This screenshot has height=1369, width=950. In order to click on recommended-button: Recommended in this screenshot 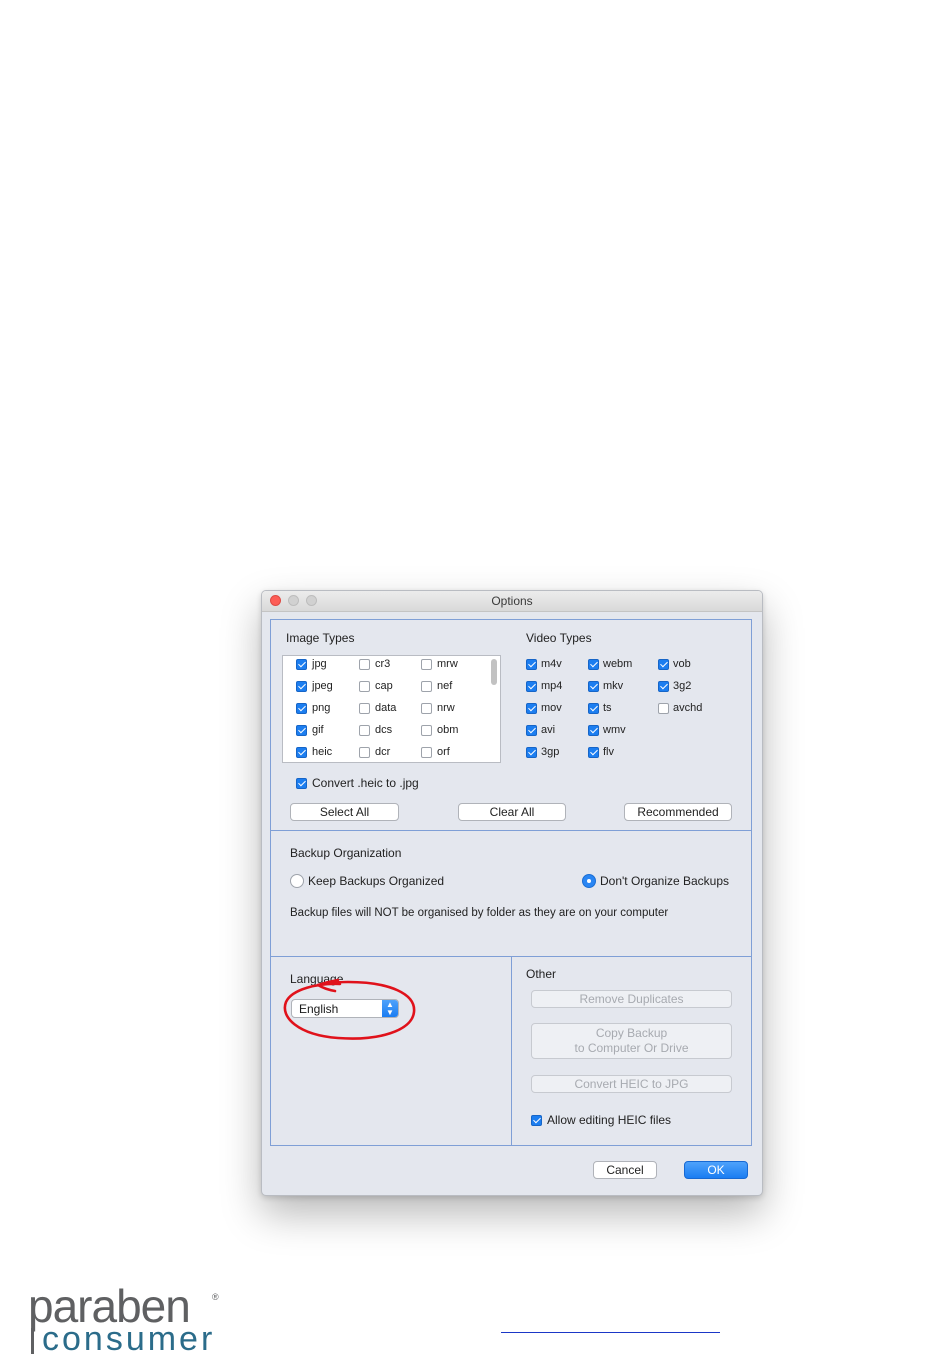, I will do `click(678, 812)`.